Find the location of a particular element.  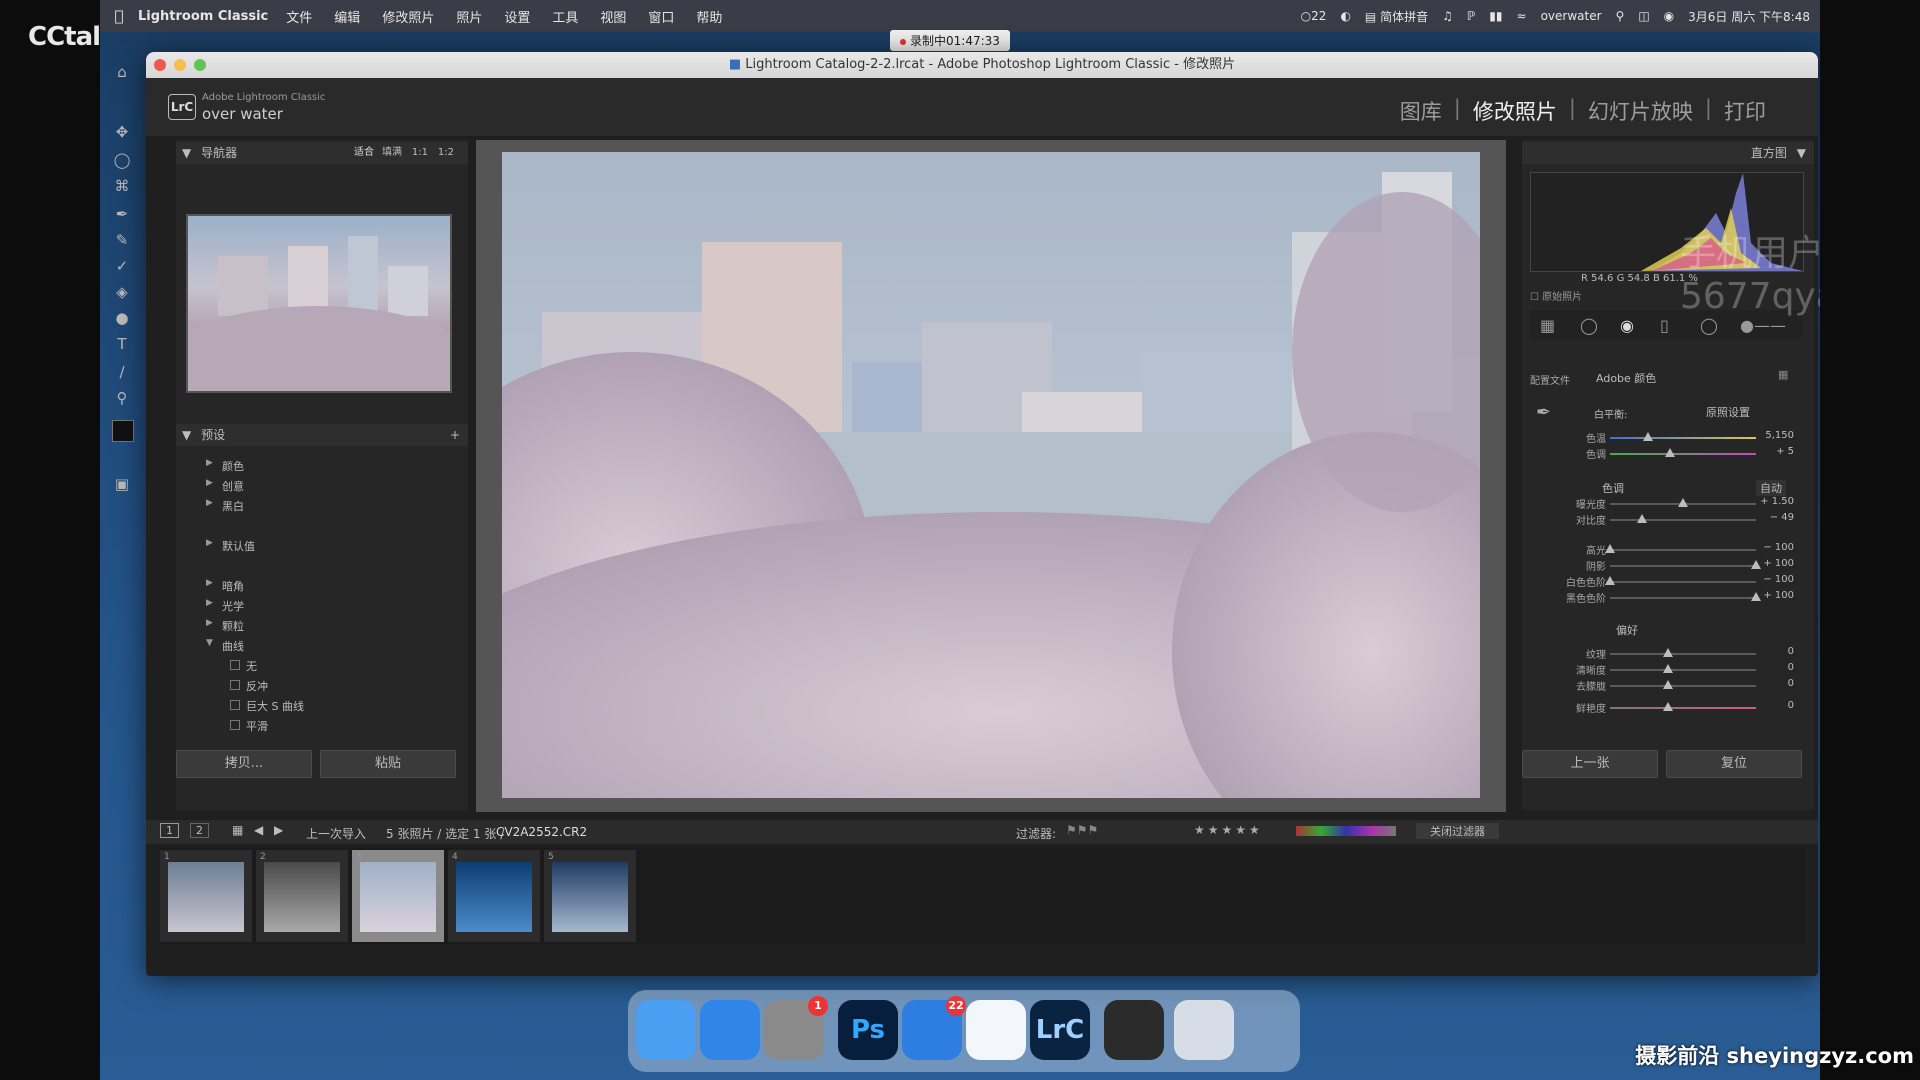

radial-filter-icon: ◯ is located at coordinates (1709, 325).